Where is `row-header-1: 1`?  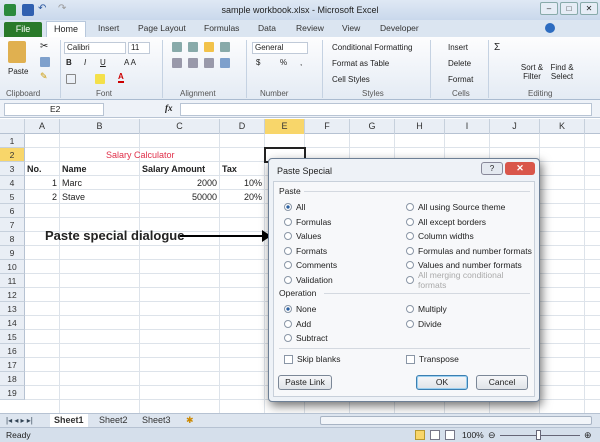
row-header-1: 1 is located at coordinates (12, 141).